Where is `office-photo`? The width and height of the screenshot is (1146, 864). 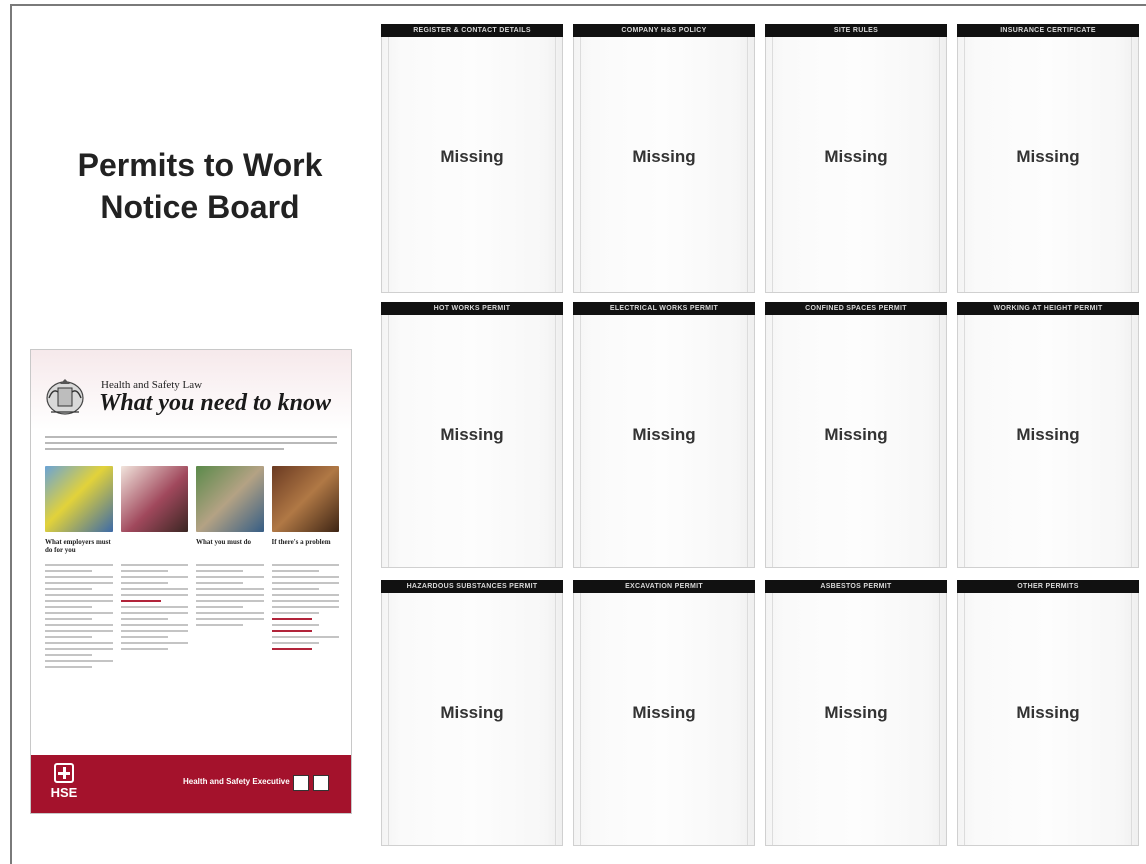 office-photo is located at coordinates (154, 499).